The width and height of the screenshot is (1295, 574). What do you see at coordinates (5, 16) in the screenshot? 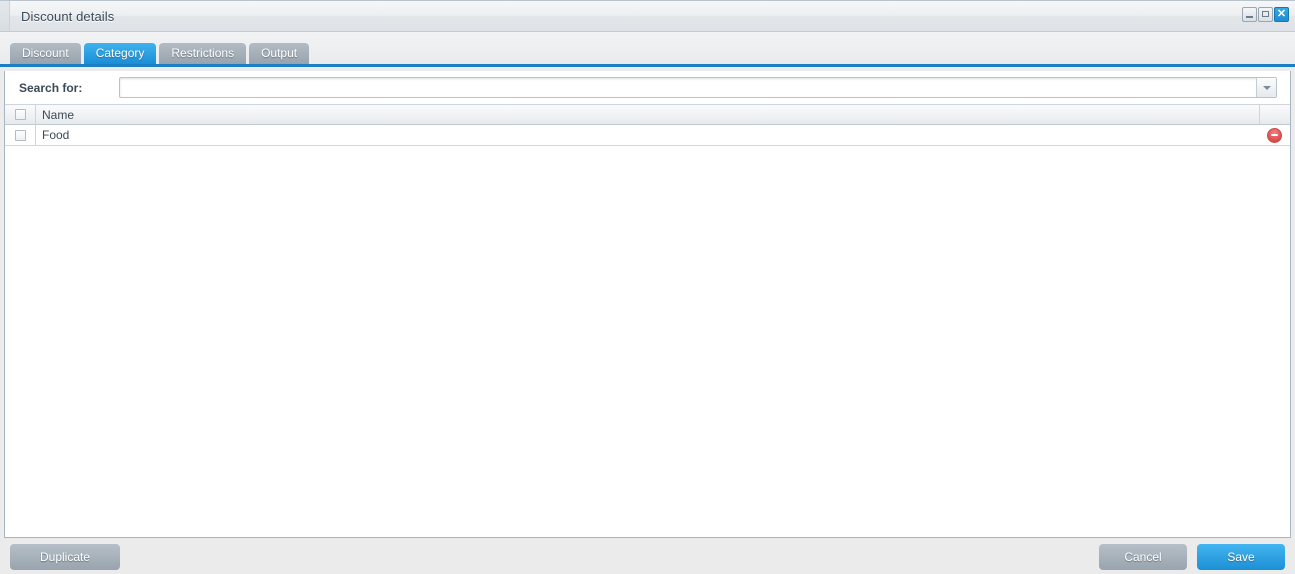
I see `title-bar-left-edge` at bounding box center [5, 16].